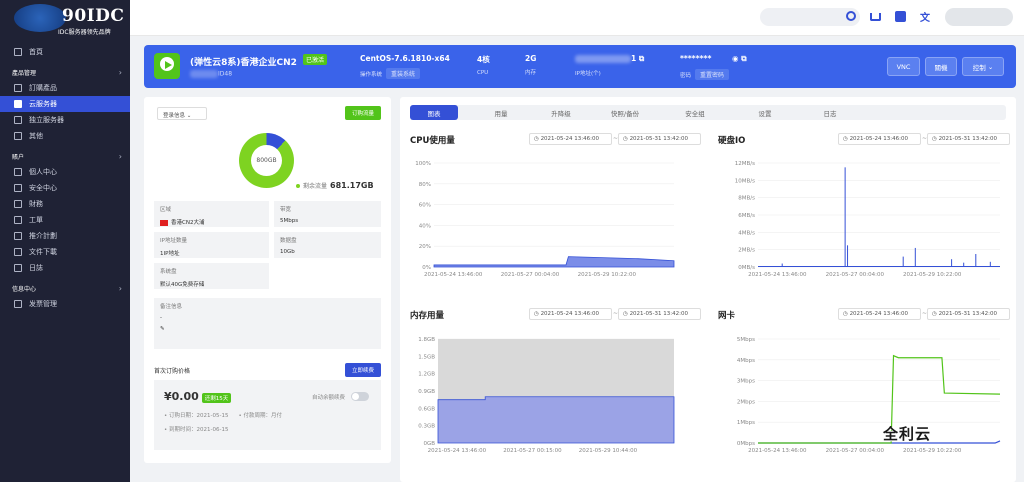  I want to click on x-tick-label: 2021-05-29 10:22:00, so click(932, 451).